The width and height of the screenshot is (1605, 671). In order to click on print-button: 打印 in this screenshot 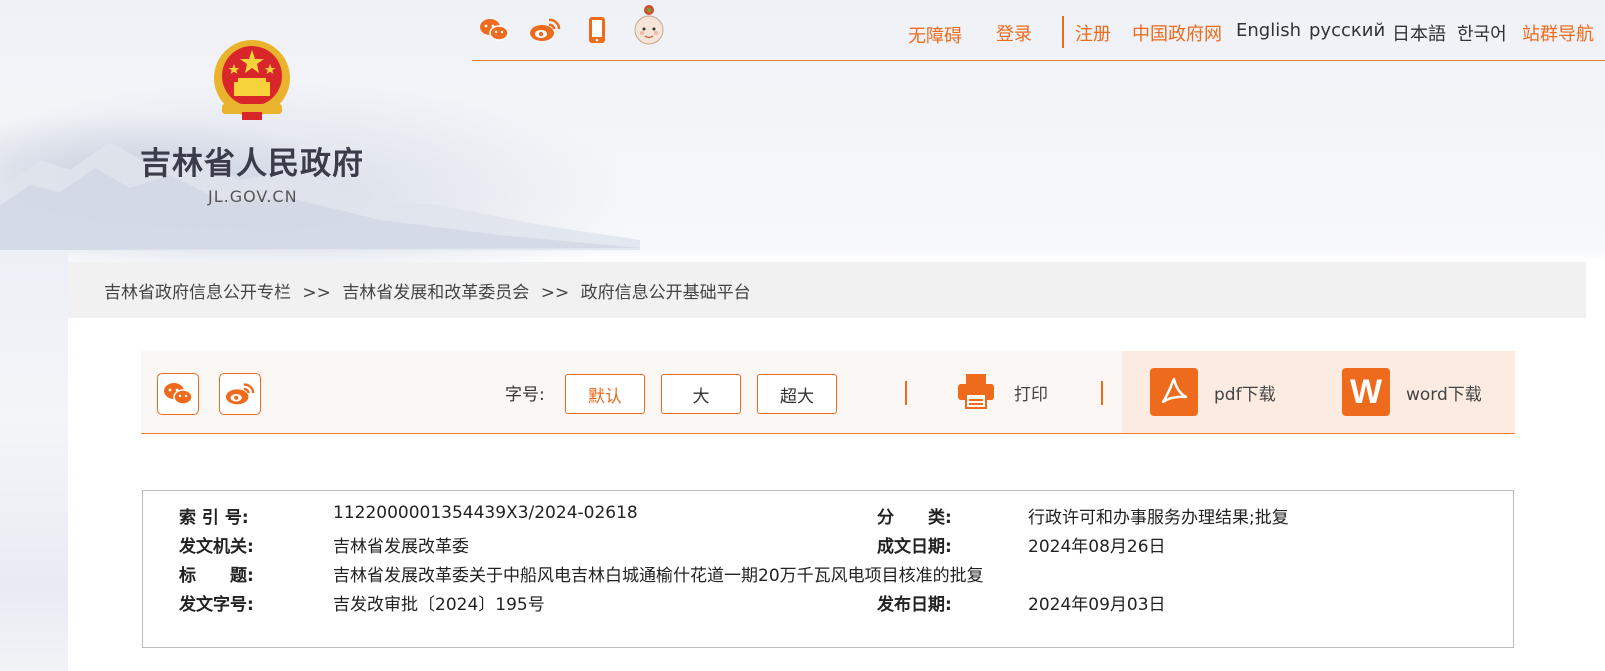, I will do `click(1031, 392)`.